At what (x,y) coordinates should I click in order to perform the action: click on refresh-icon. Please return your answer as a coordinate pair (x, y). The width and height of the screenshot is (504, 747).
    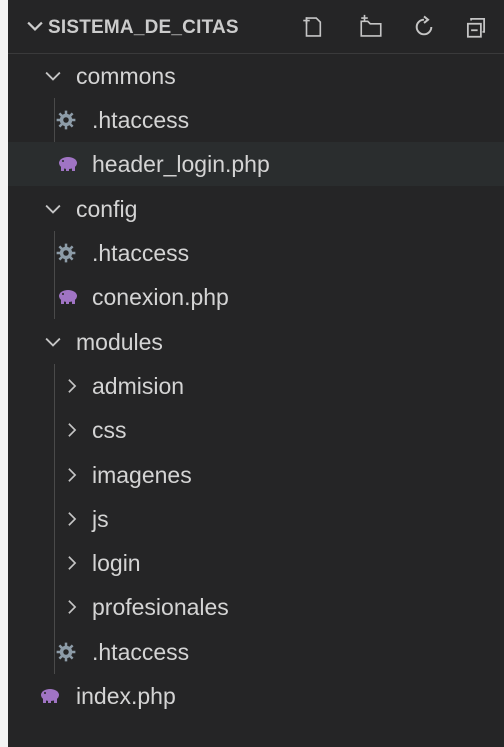
    Looking at the image, I should click on (424, 27).